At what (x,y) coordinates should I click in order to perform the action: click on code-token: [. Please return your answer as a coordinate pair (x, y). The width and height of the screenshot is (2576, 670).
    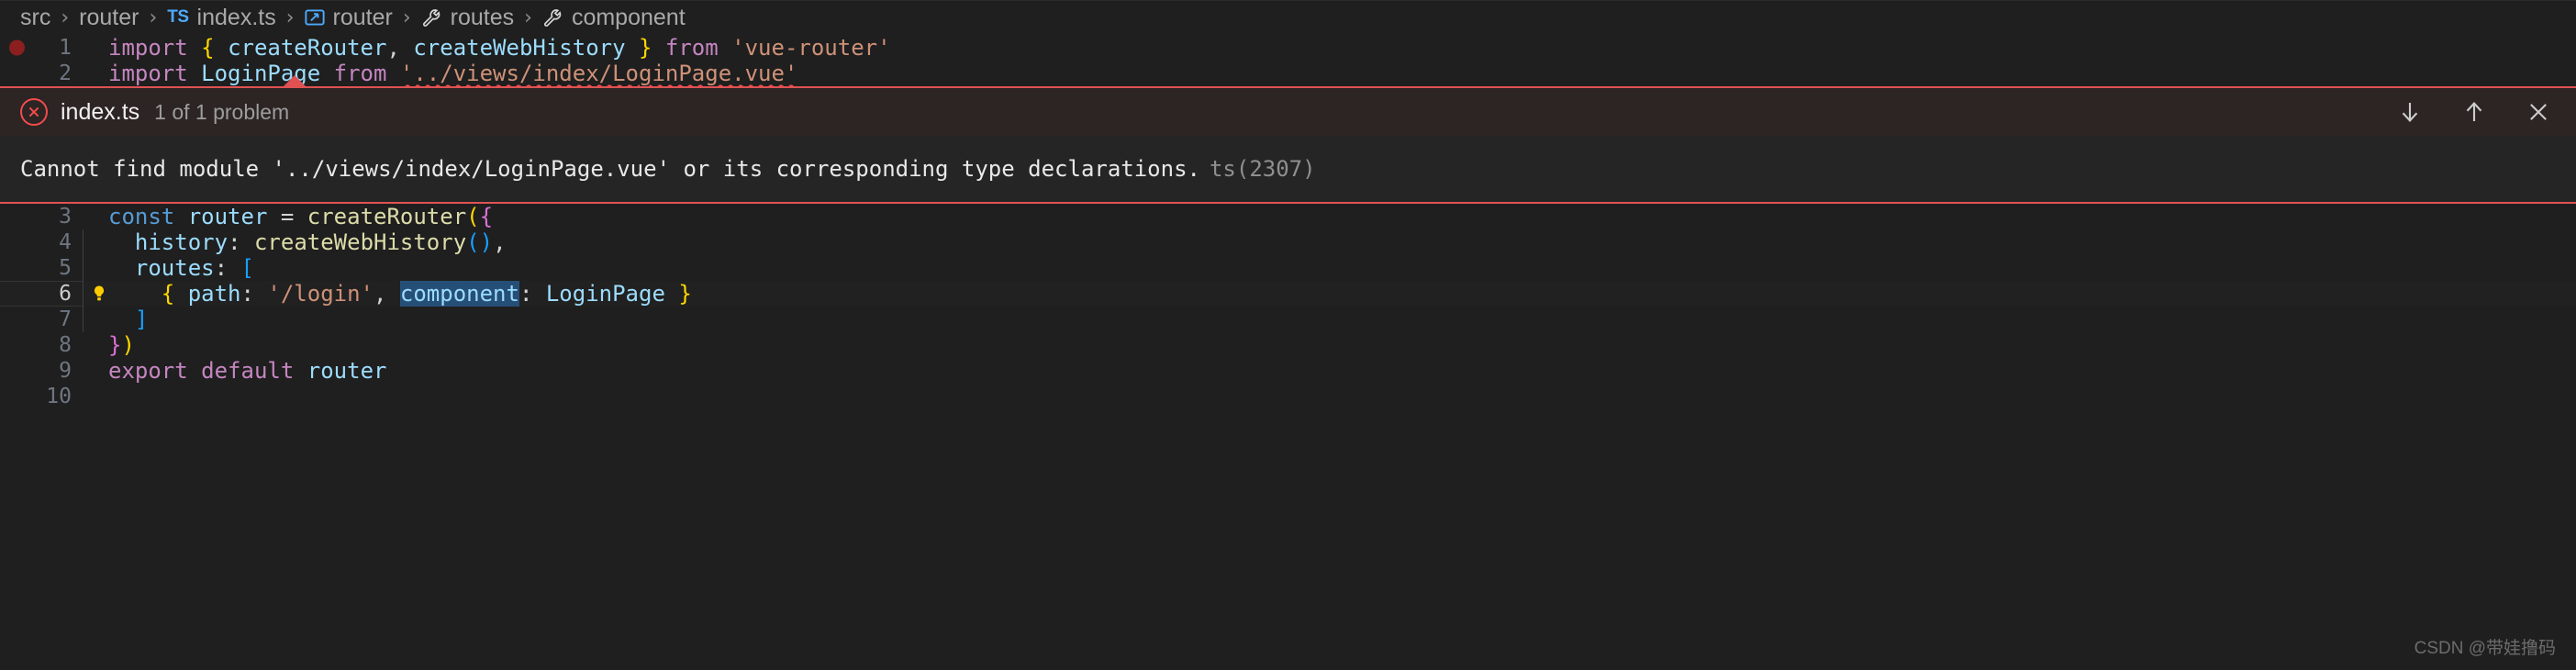
    Looking at the image, I should click on (247, 268).